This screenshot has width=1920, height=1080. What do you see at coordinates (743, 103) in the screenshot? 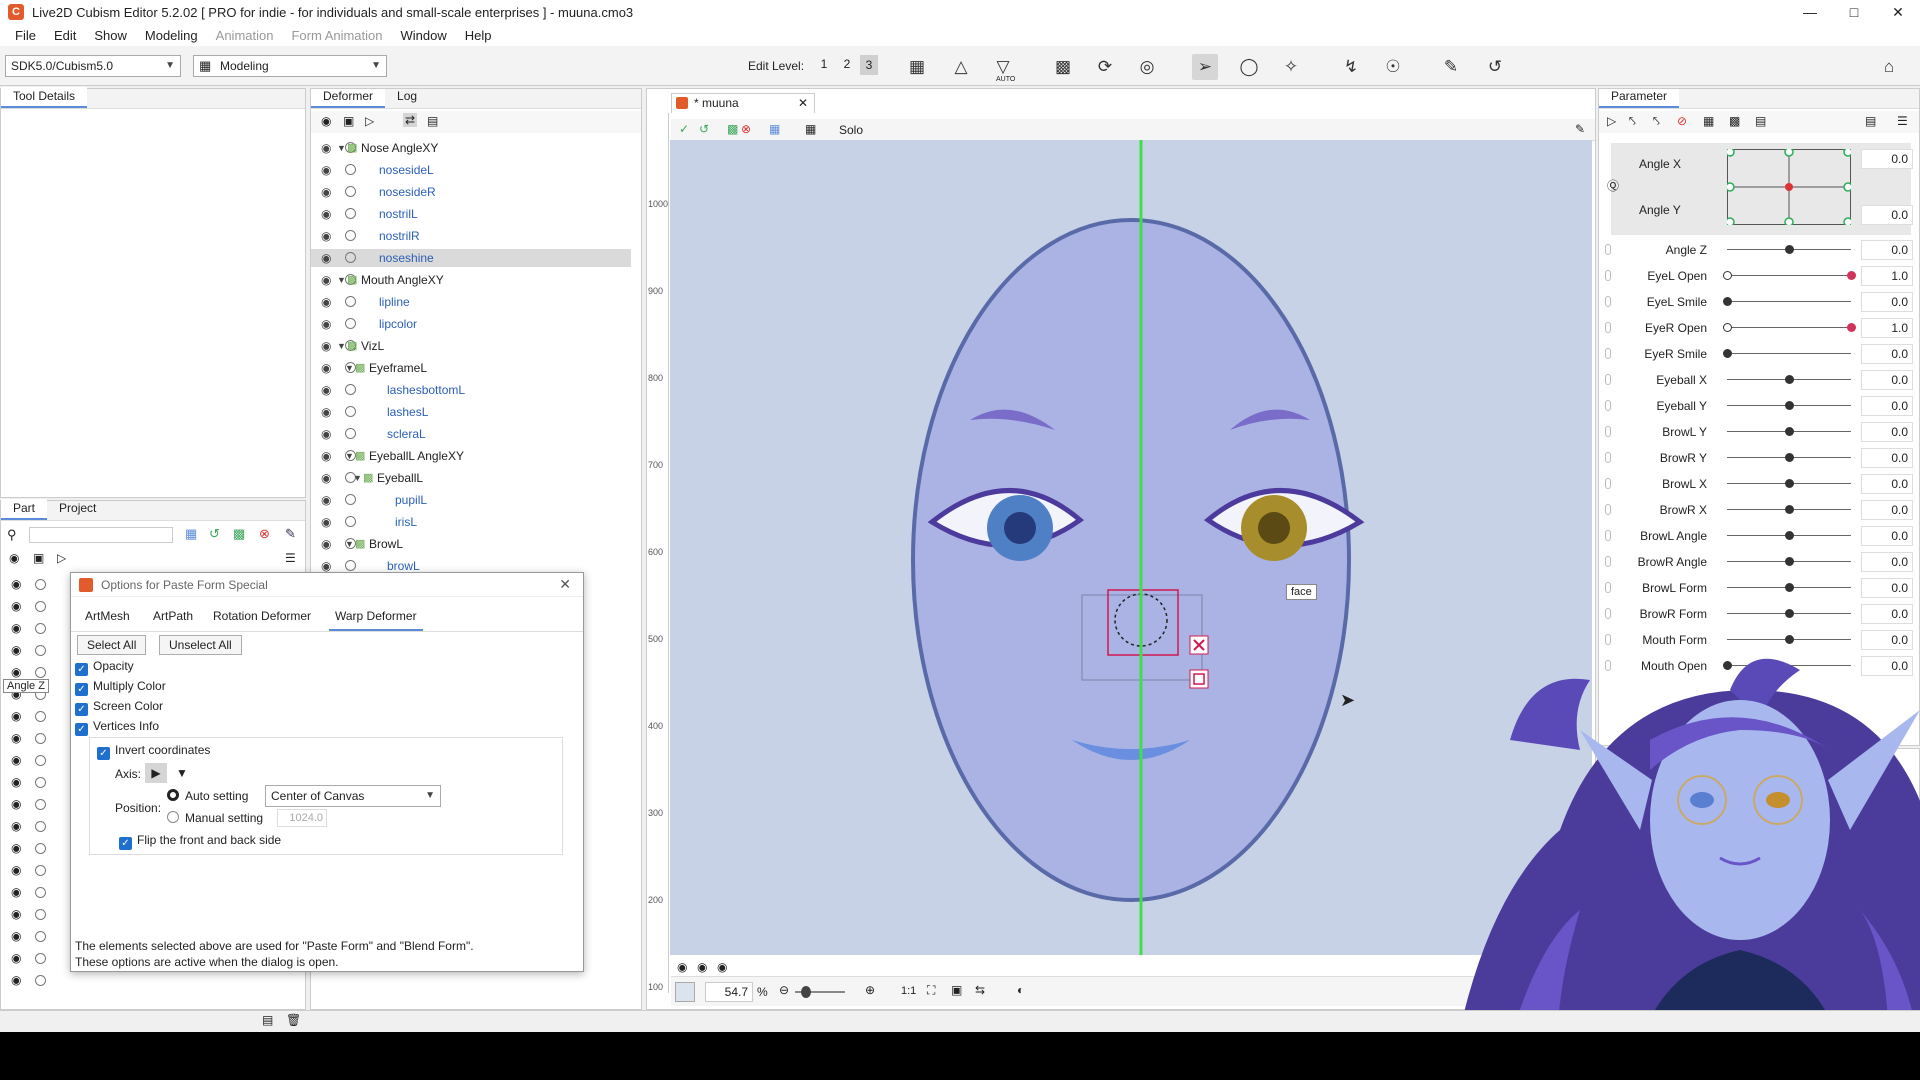
I see `document-tab: * muuna ✕` at bounding box center [743, 103].